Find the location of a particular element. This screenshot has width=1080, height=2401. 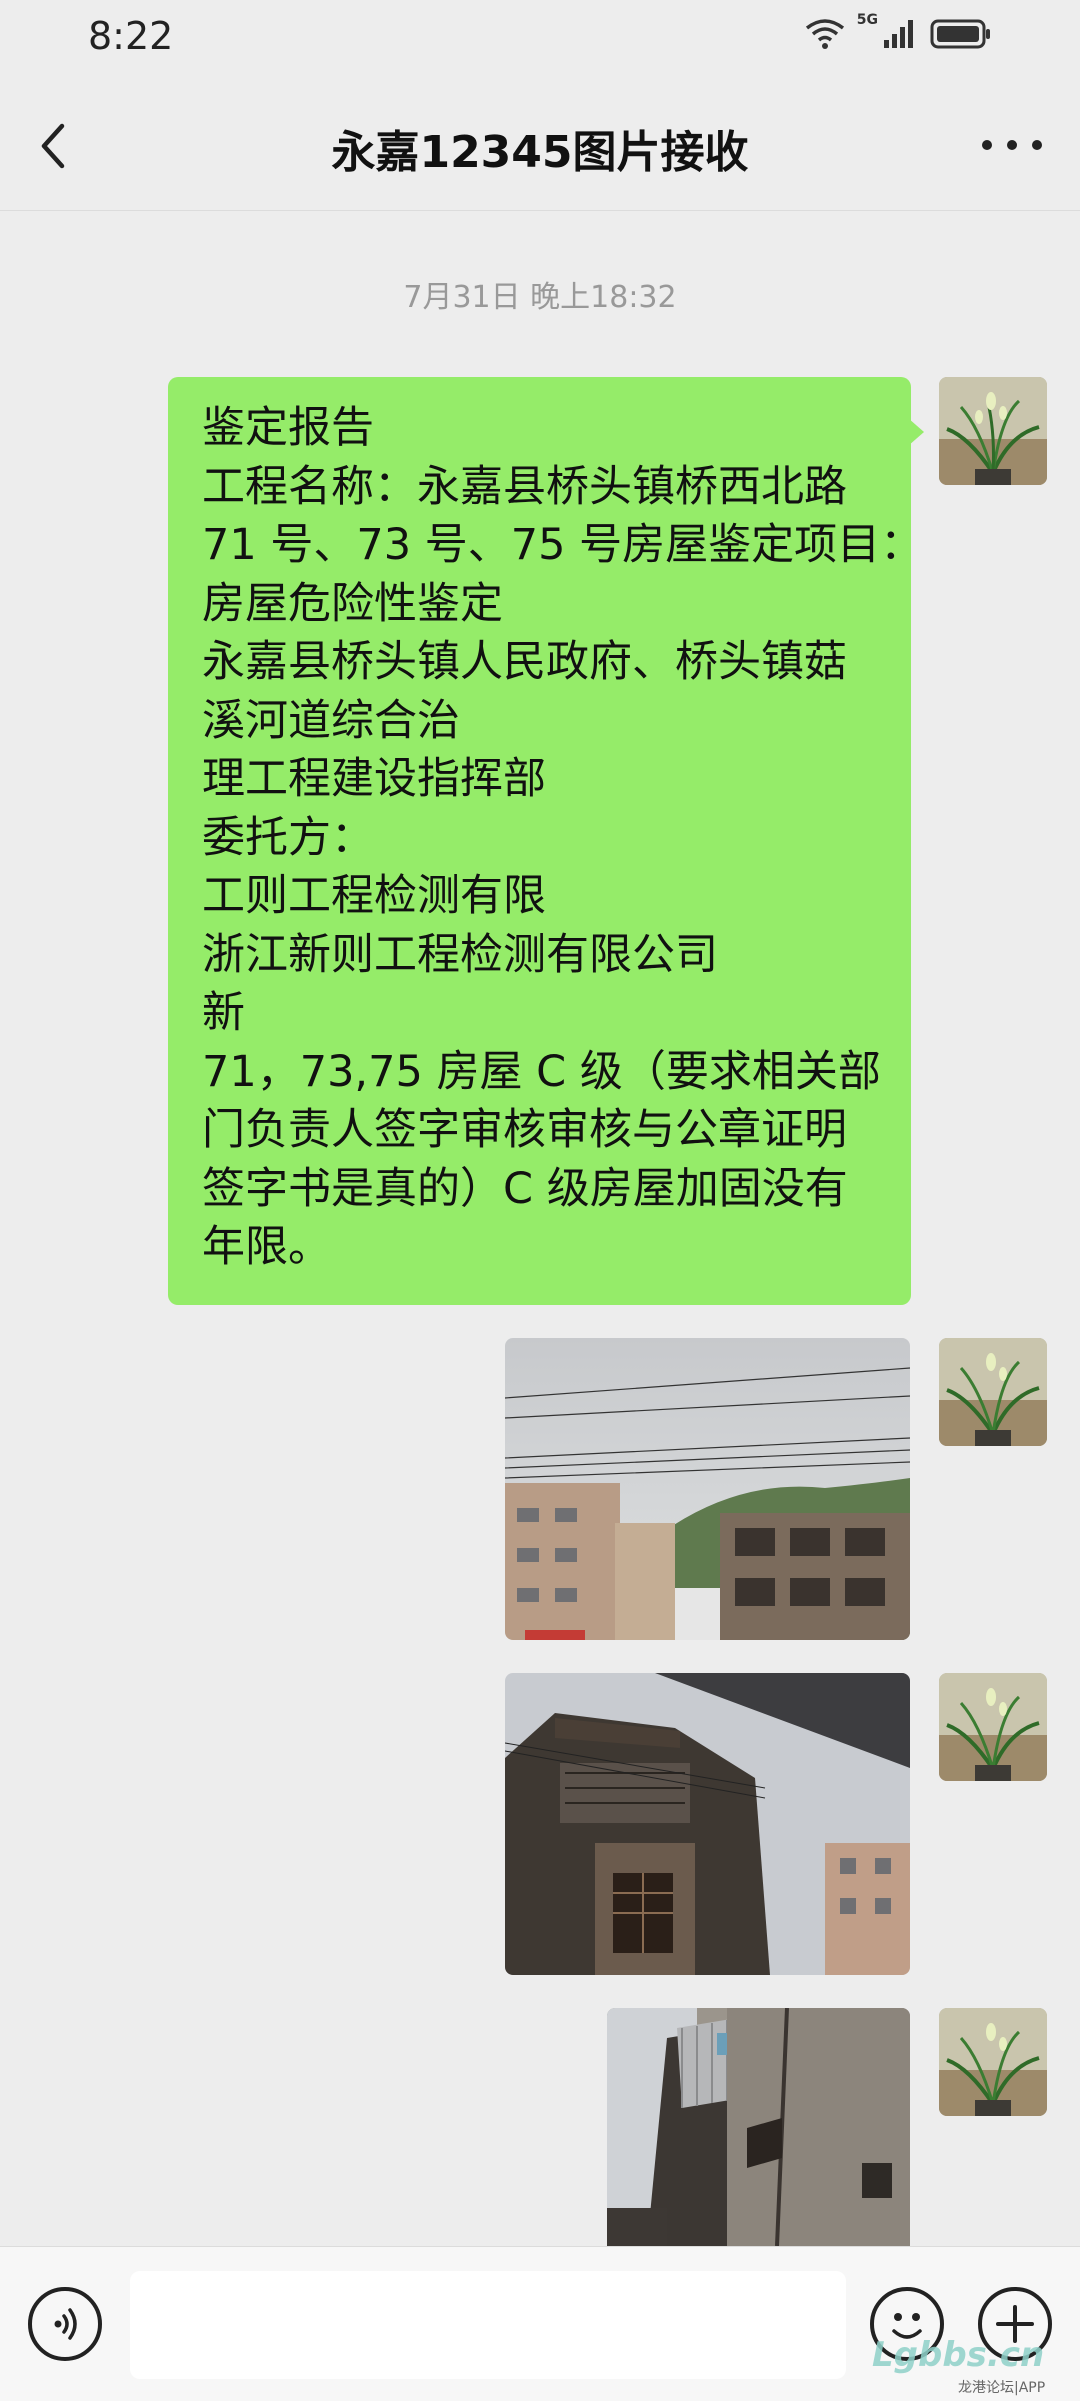

message-line: 永嘉县桥头镇人民政府、桥头镇菇 is located at coordinates (524, 662).